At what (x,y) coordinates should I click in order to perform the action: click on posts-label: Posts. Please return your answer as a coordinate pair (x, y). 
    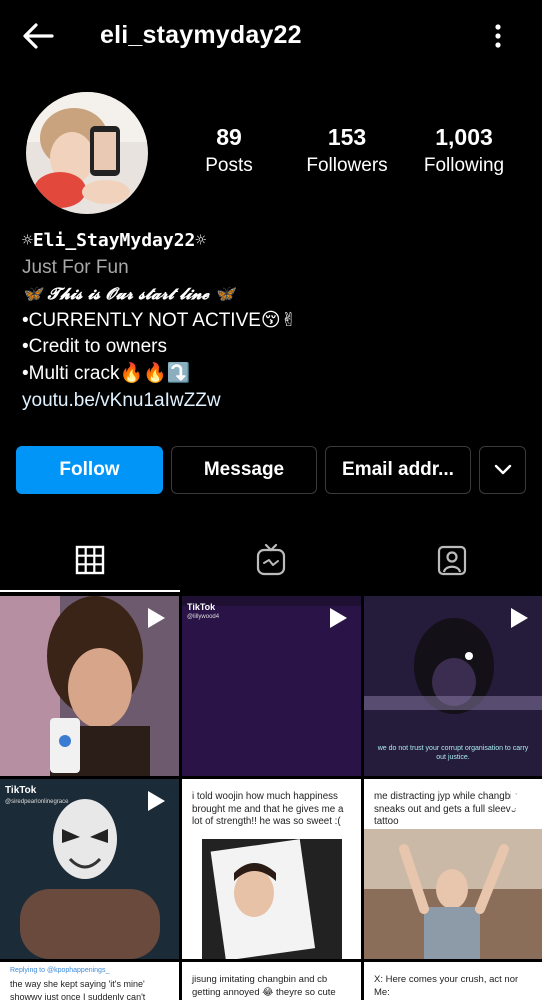
    Looking at the image, I should click on (229, 165).